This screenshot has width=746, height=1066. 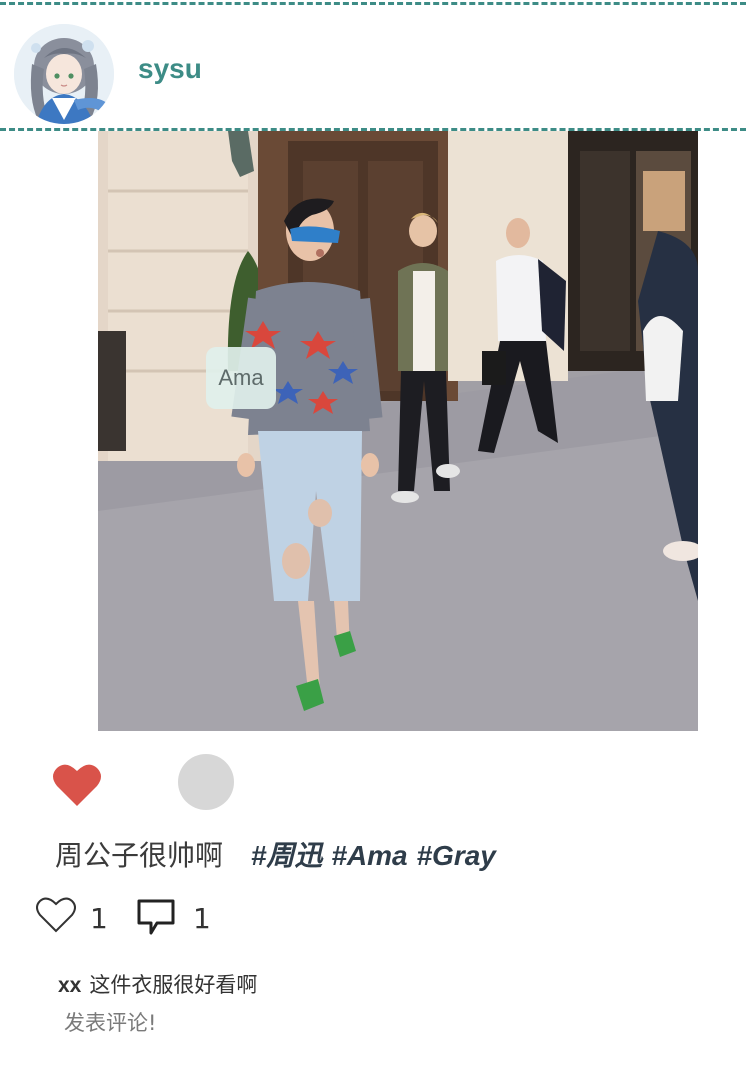 What do you see at coordinates (202, 918) in the screenshot?
I see `comment-count: 1` at bounding box center [202, 918].